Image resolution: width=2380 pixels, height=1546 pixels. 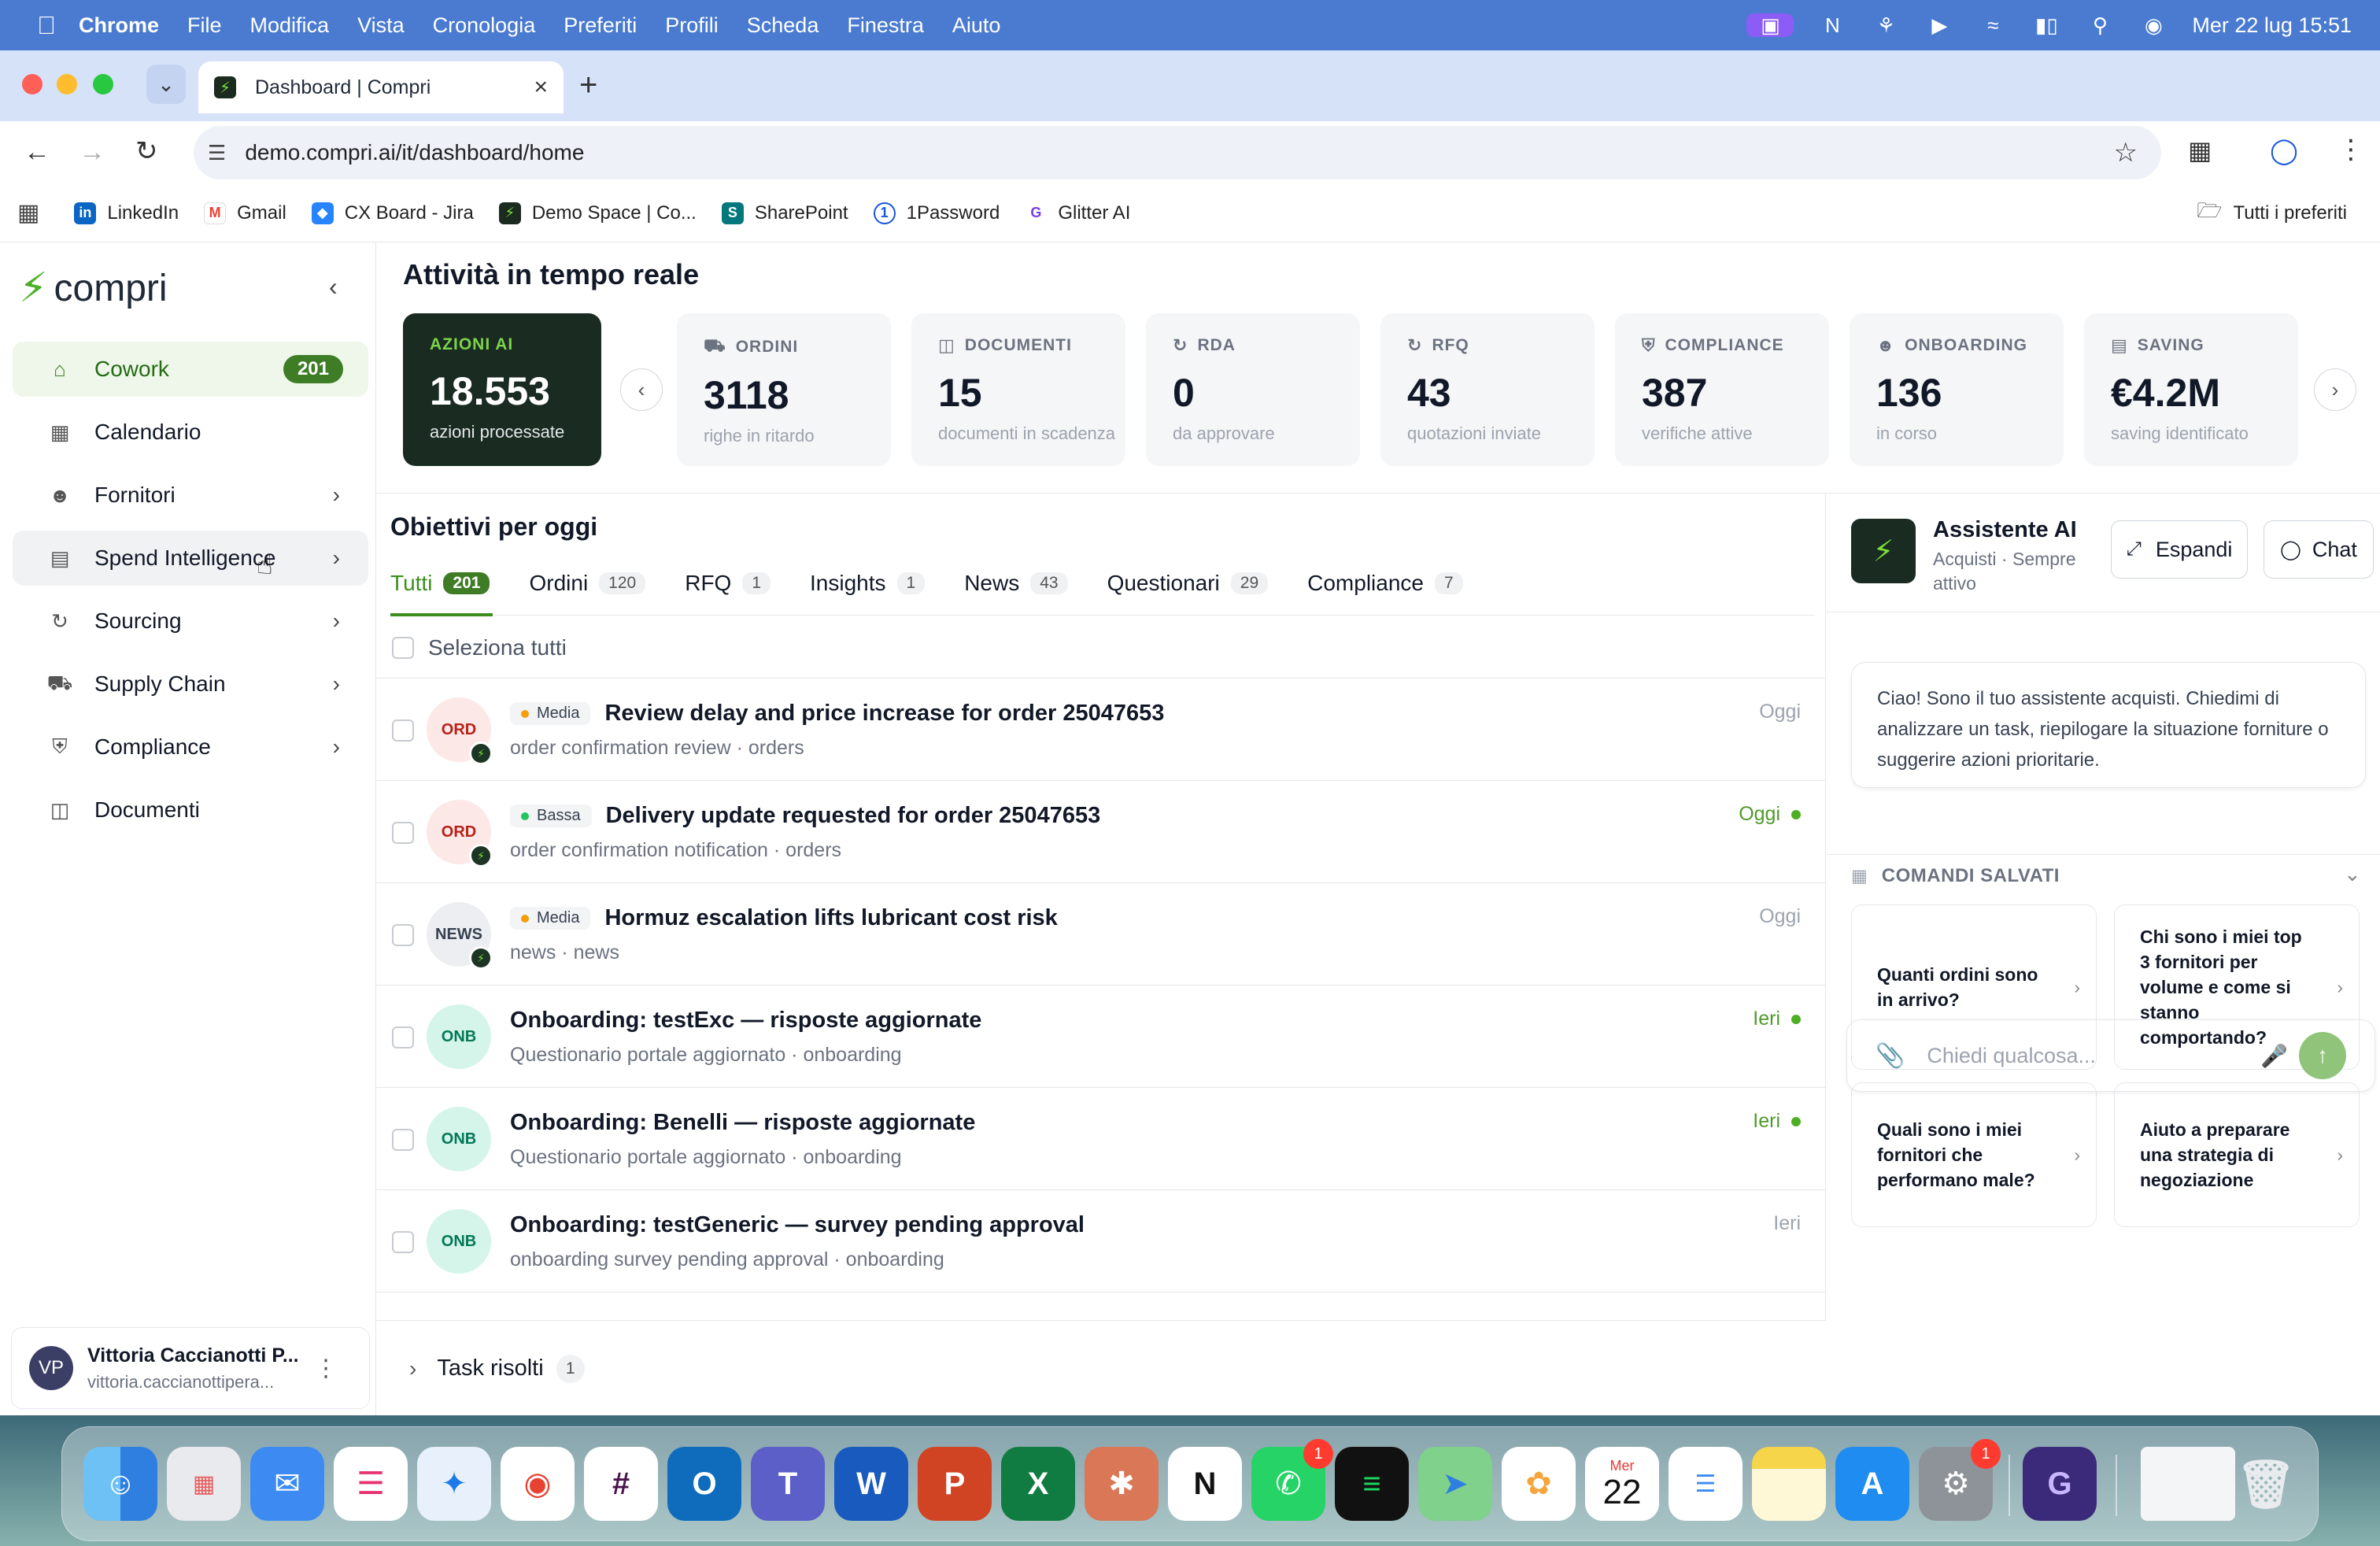 I want to click on reminders-icon: ☰, so click(x=1706, y=1484).